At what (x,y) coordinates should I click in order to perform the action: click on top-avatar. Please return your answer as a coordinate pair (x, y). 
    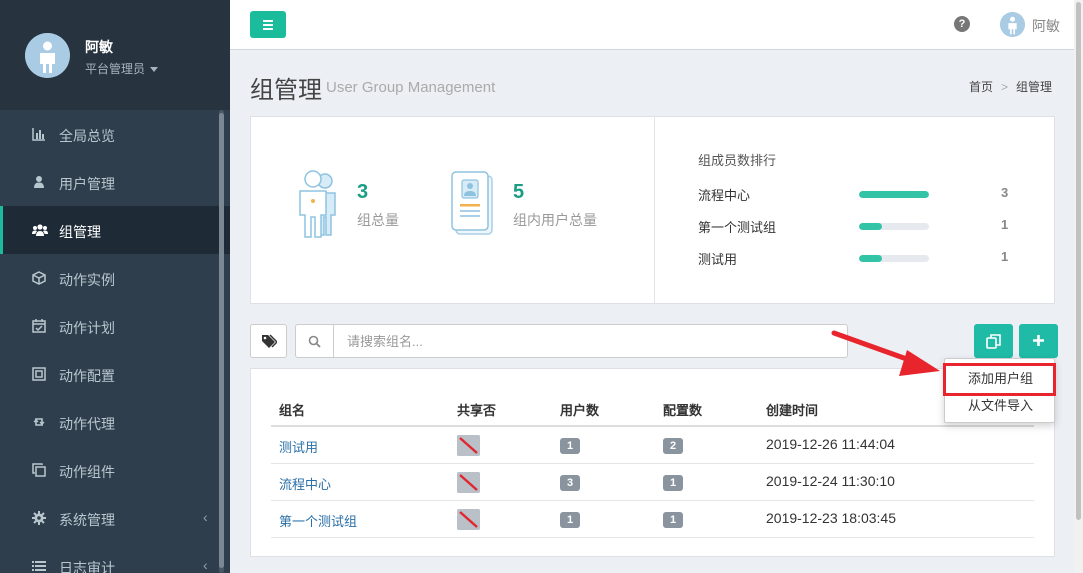
    Looking at the image, I should click on (1012, 24).